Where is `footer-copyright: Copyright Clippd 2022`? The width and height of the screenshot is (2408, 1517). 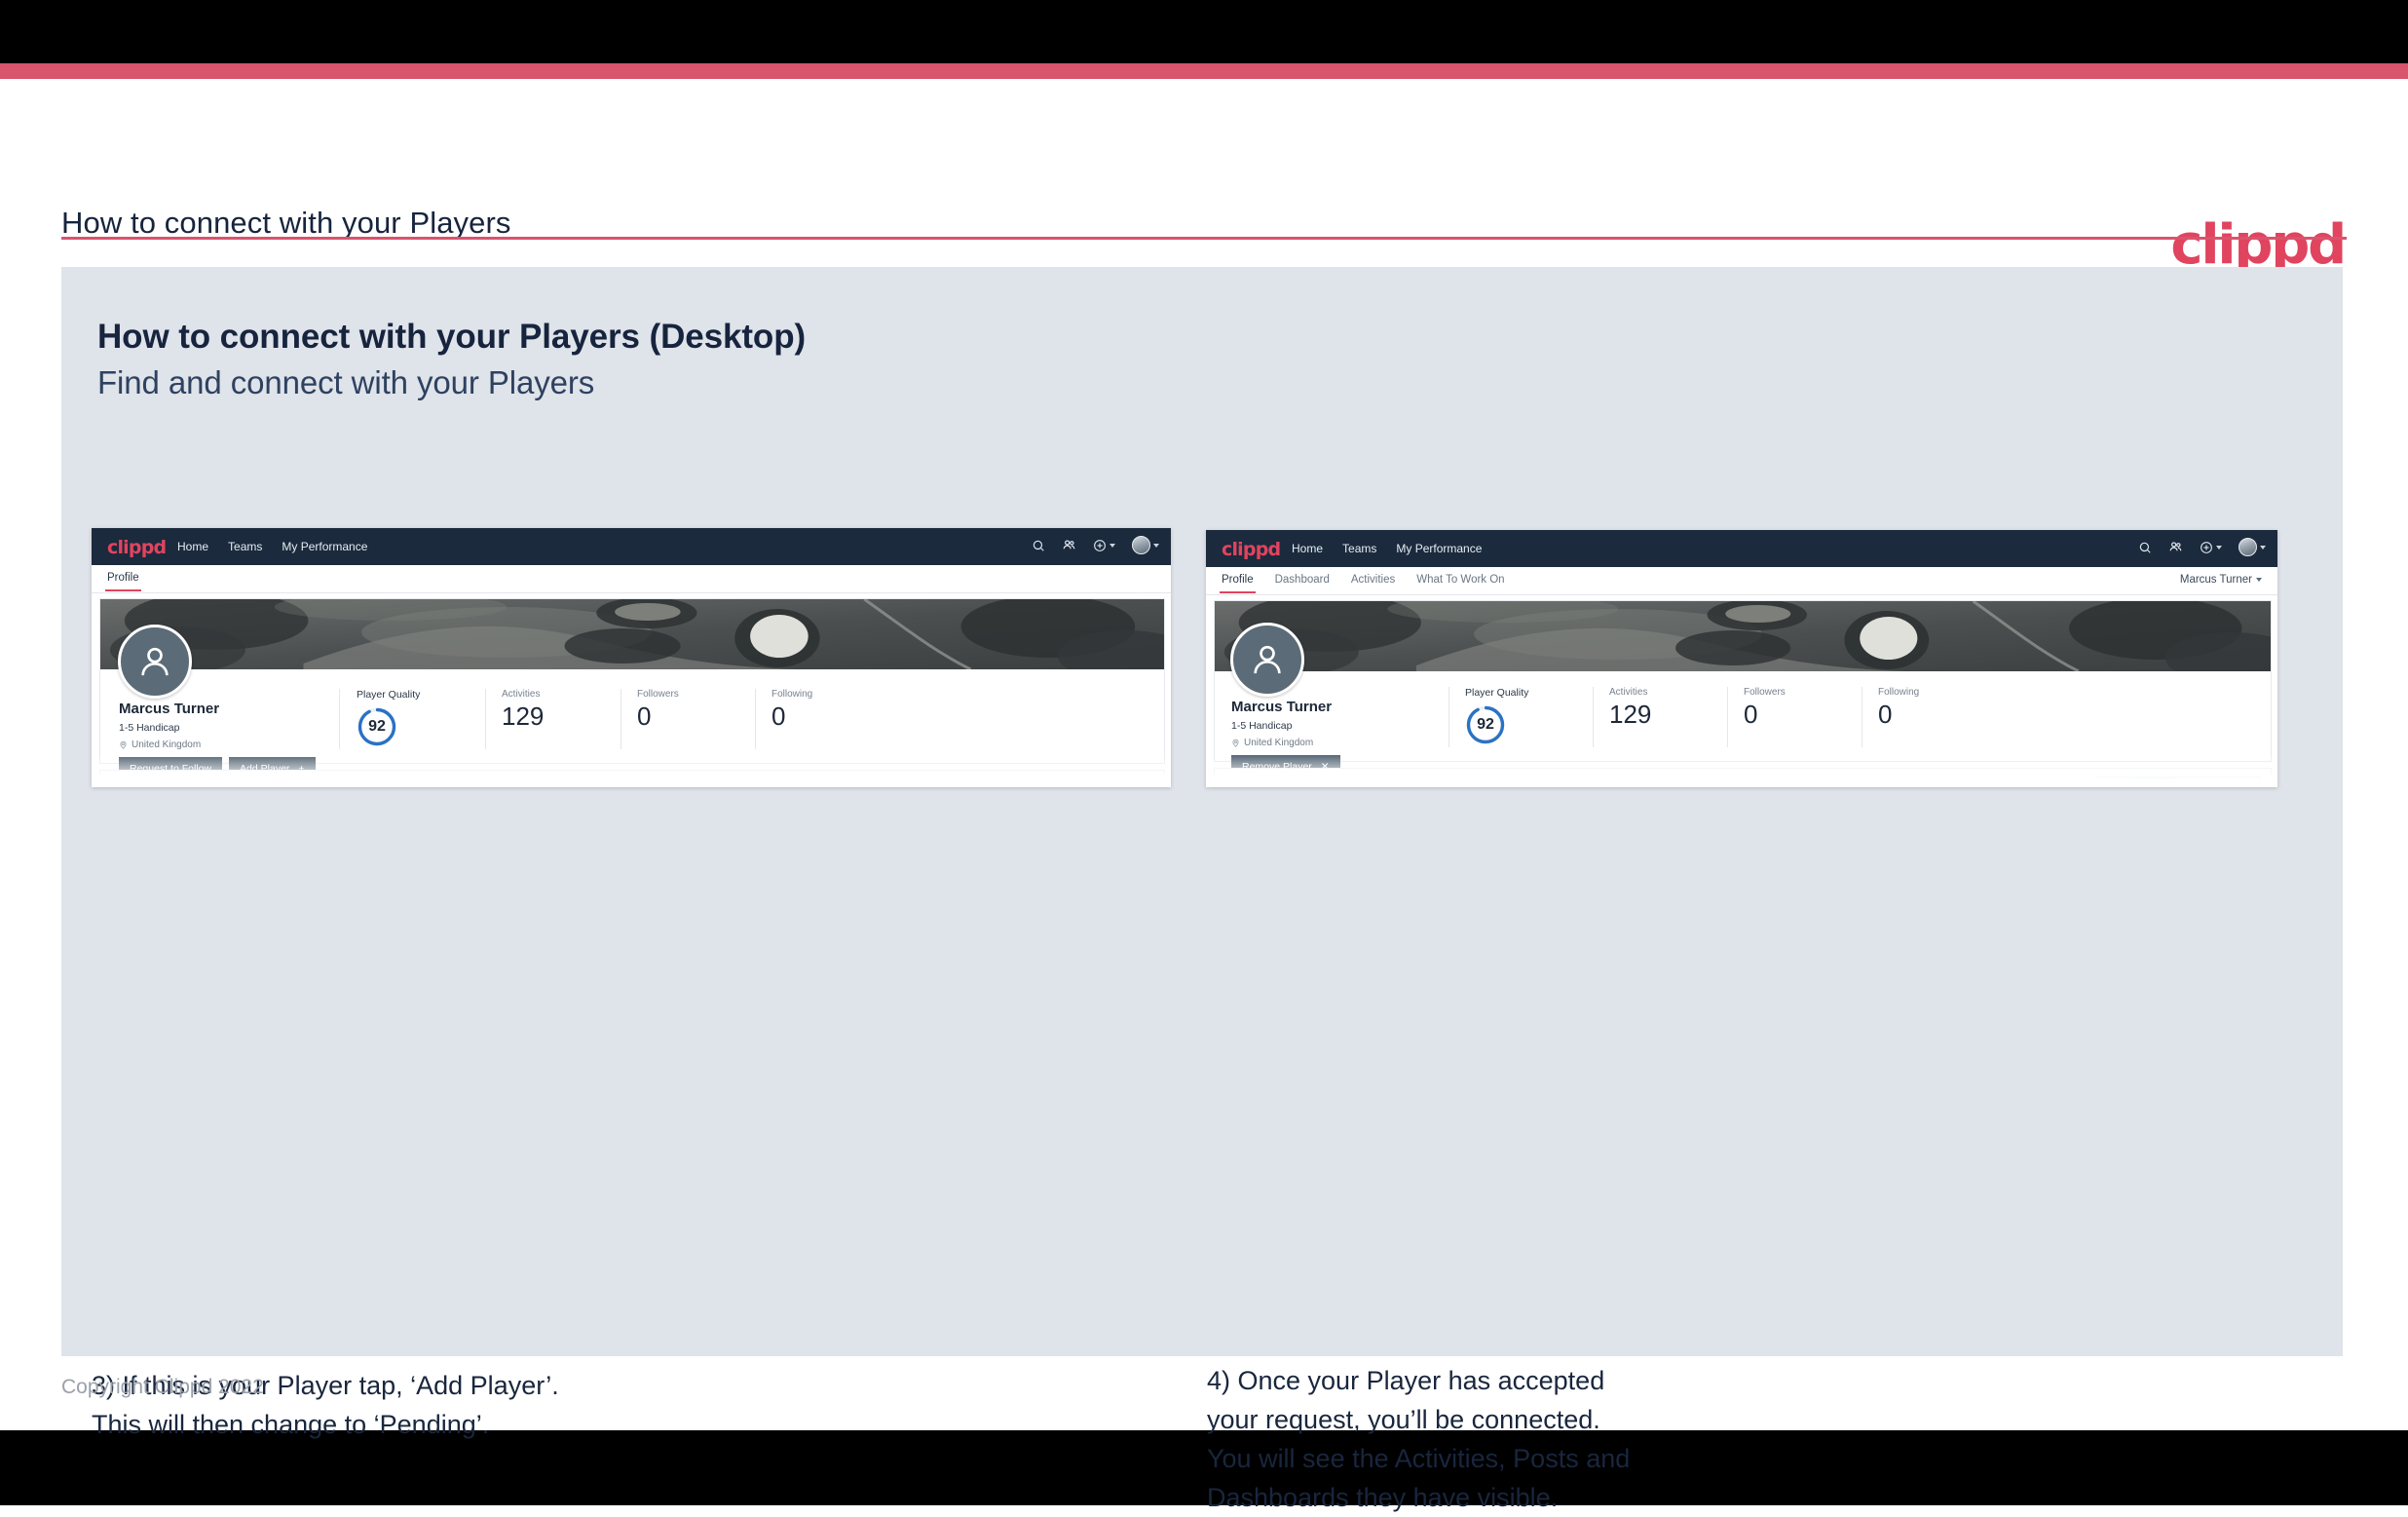
footer-copyright: Copyright Clippd 2022 is located at coordinates (162, 1387).